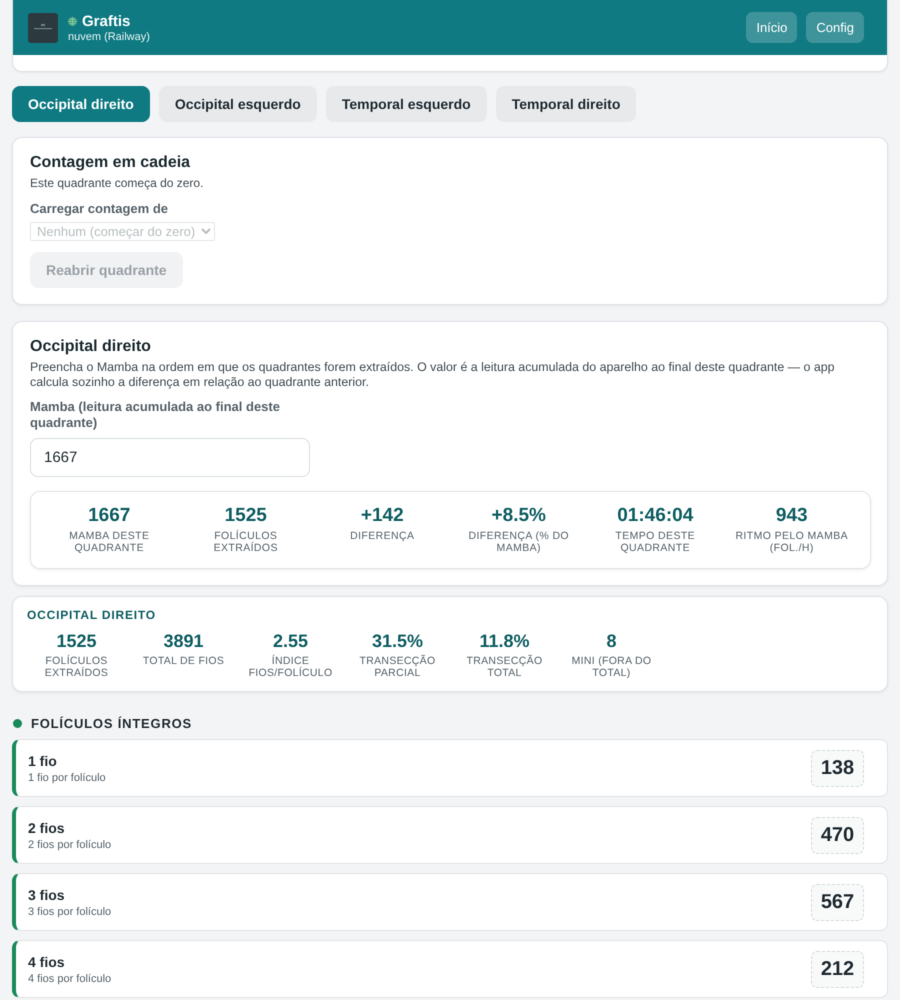  I want to click on stat-value: 1667, so click(109, 516).